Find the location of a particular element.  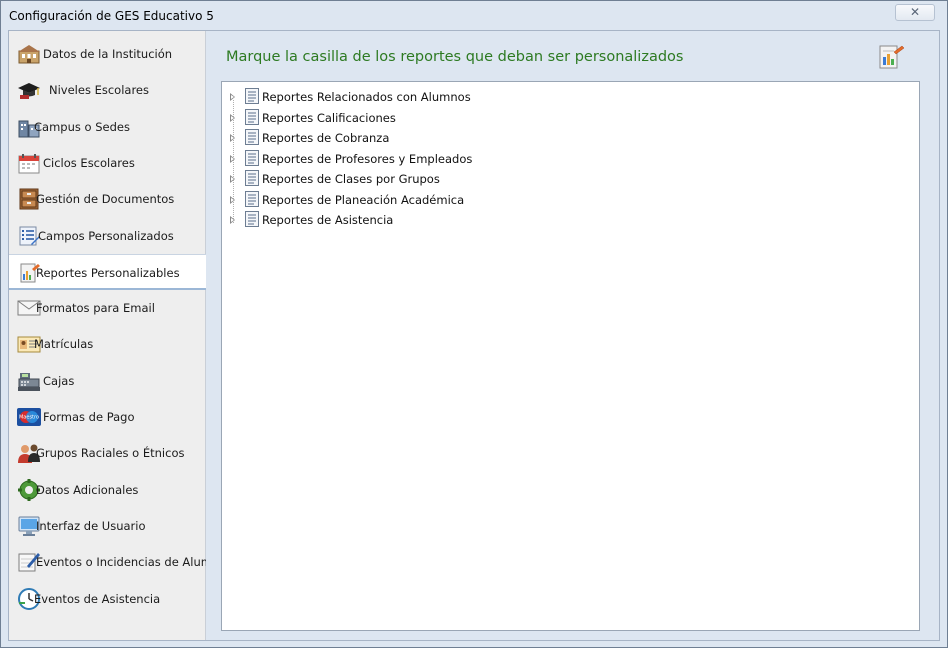

tree-node-label: Reportes de Asistencia is located at coordinates (328, 220).